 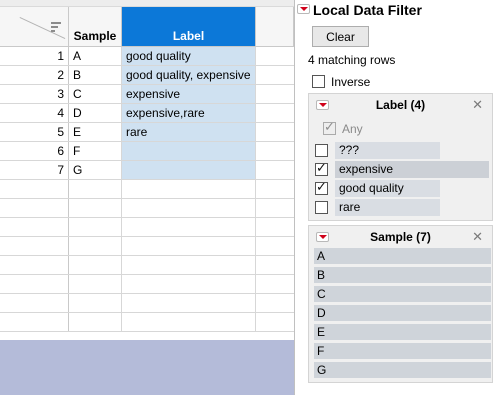 I want to click on column-header-sample: Sample, so click(x=95, y=27).